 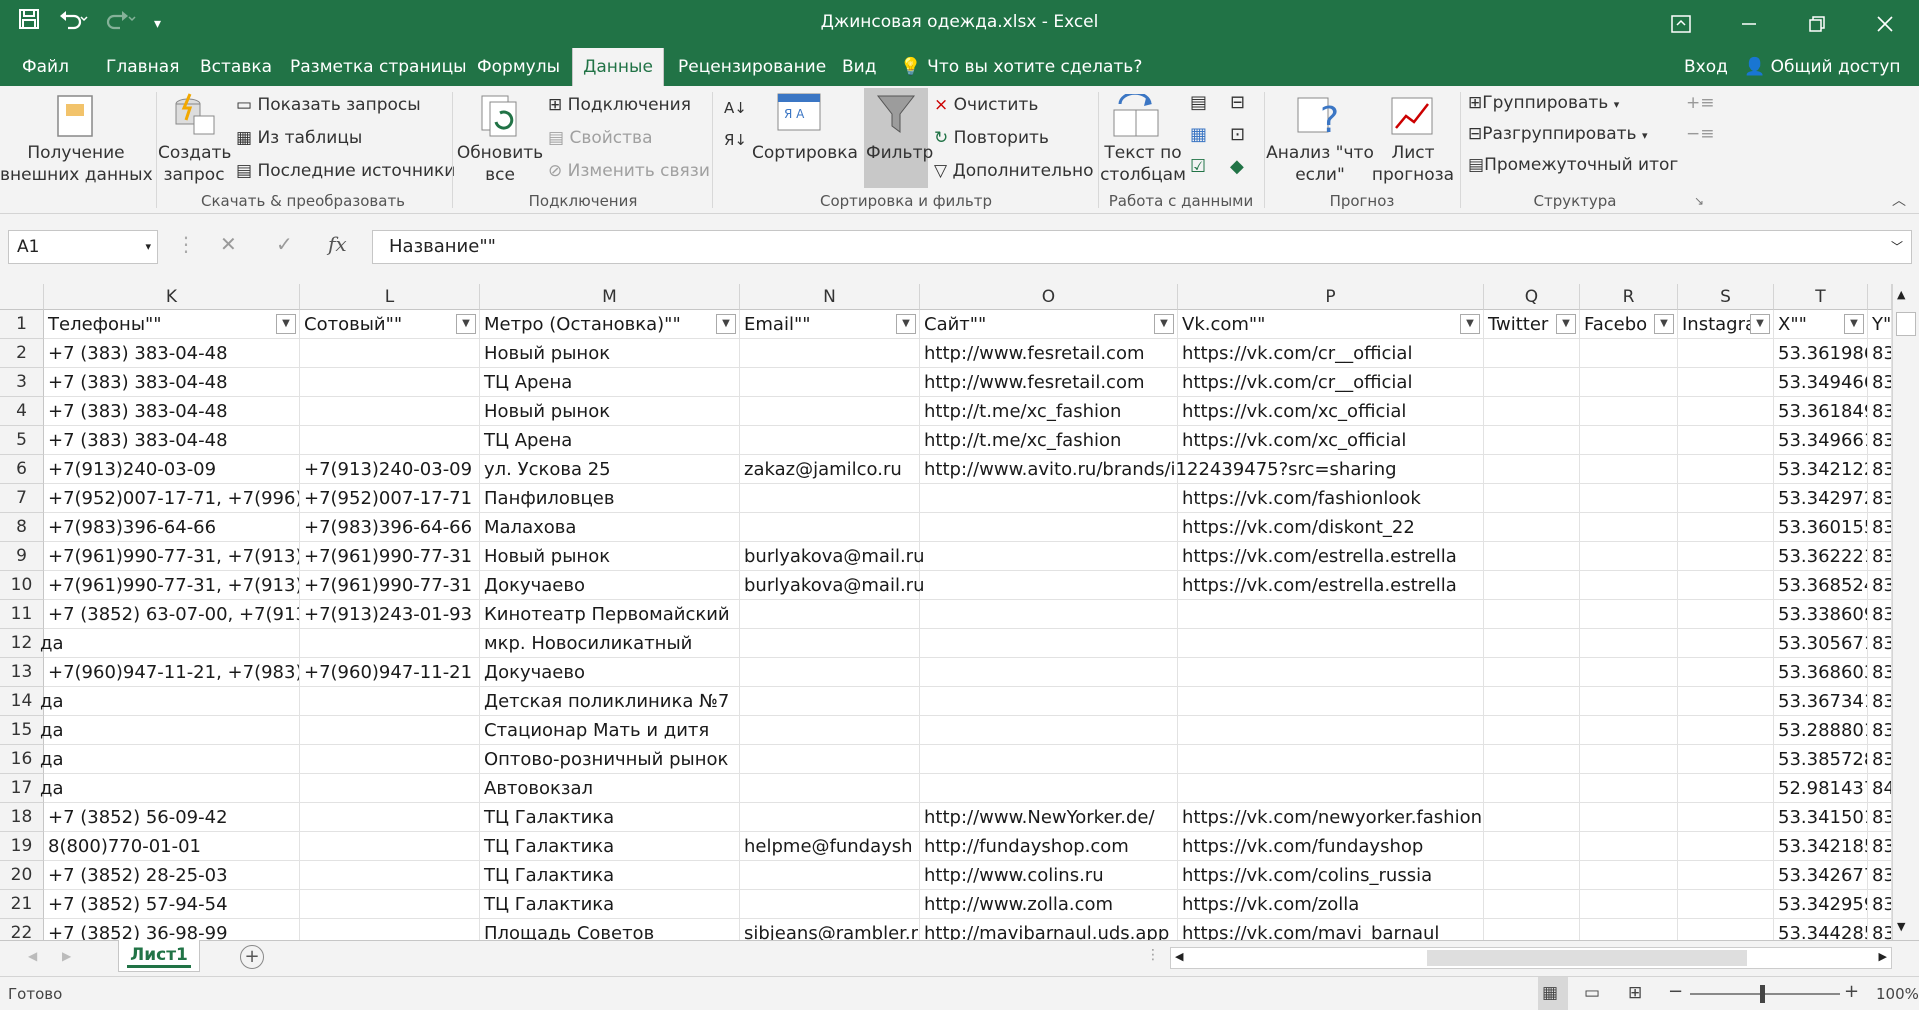 I want to click on cell: +7(961)990-77-31, +7(913)2, so click(x=172, y=585).